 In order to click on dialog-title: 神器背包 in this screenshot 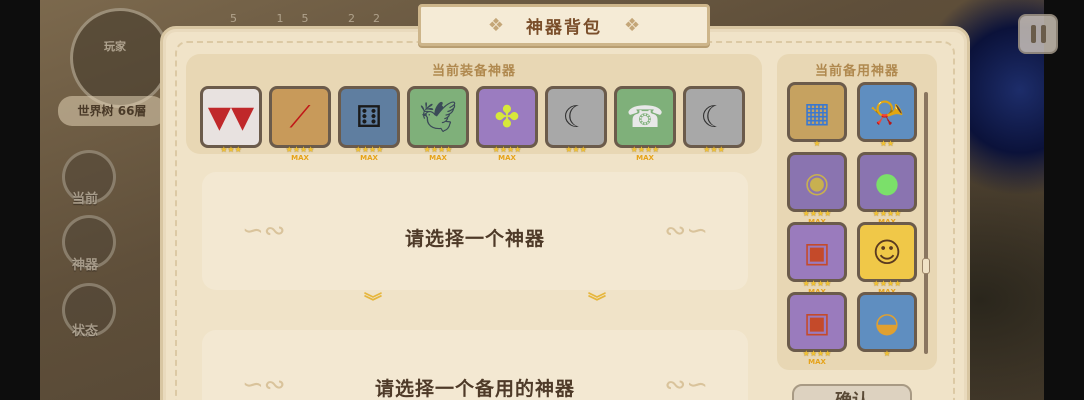, I will do `click(564, 27)`.